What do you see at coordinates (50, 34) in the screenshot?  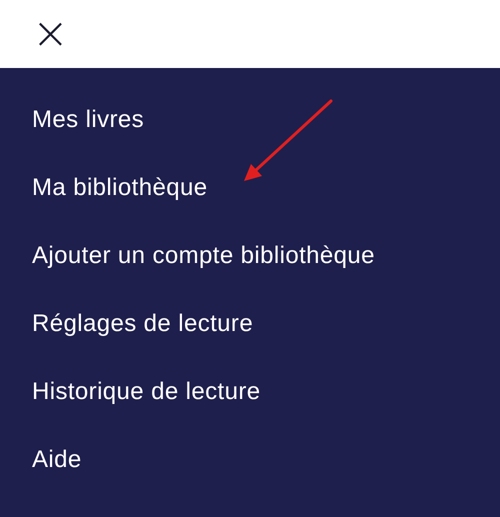 I see `close-button: ×` at bounding box center [50, 34].